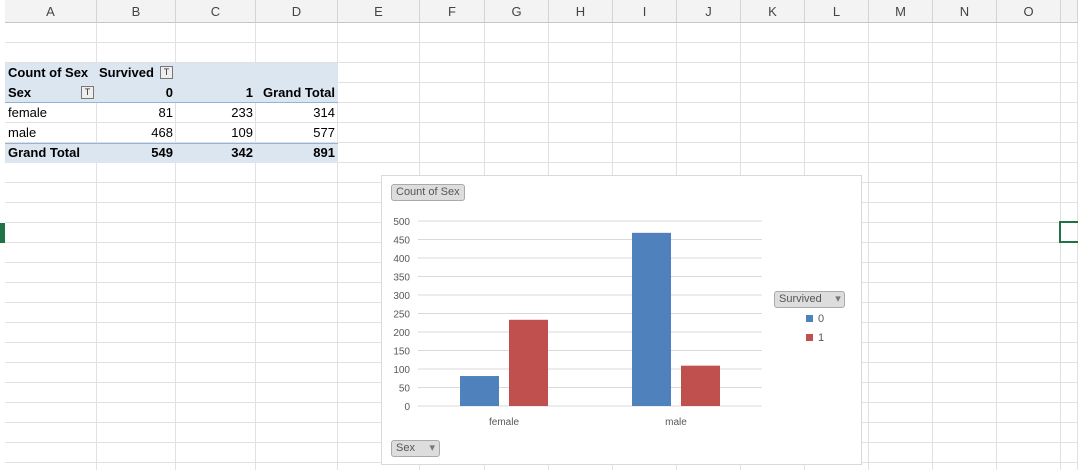 The height and width of the screenshot is (470, 1078). I want to click on legend-field-button: Survived ▾, so click(809, 299).